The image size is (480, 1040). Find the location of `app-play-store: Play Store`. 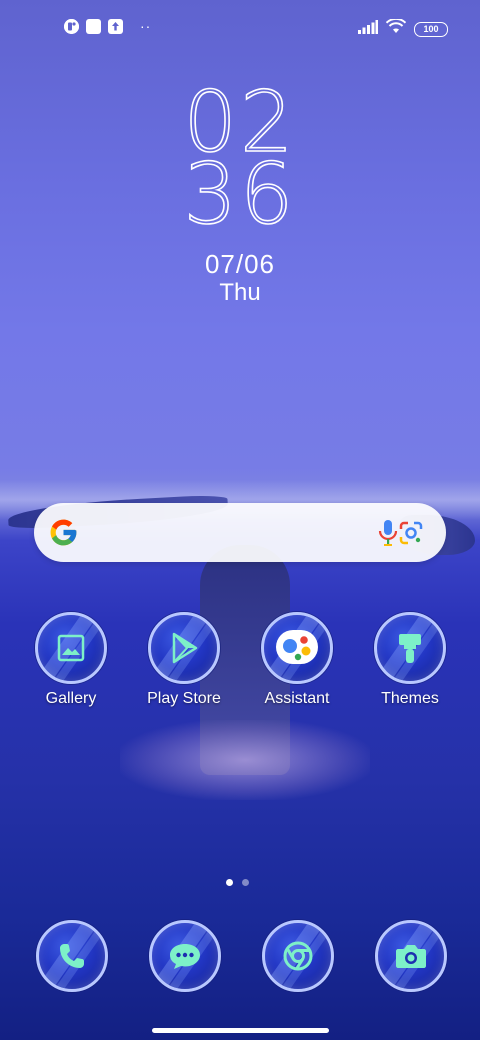

app-play-store: Play Store is located at coordinates (184, 660).